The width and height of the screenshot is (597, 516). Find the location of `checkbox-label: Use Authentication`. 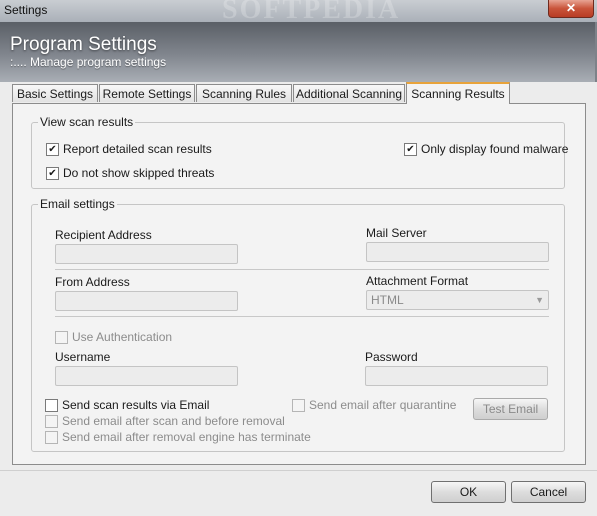

checkbox-label: Use Authentication is located at coordinates (122, 337).